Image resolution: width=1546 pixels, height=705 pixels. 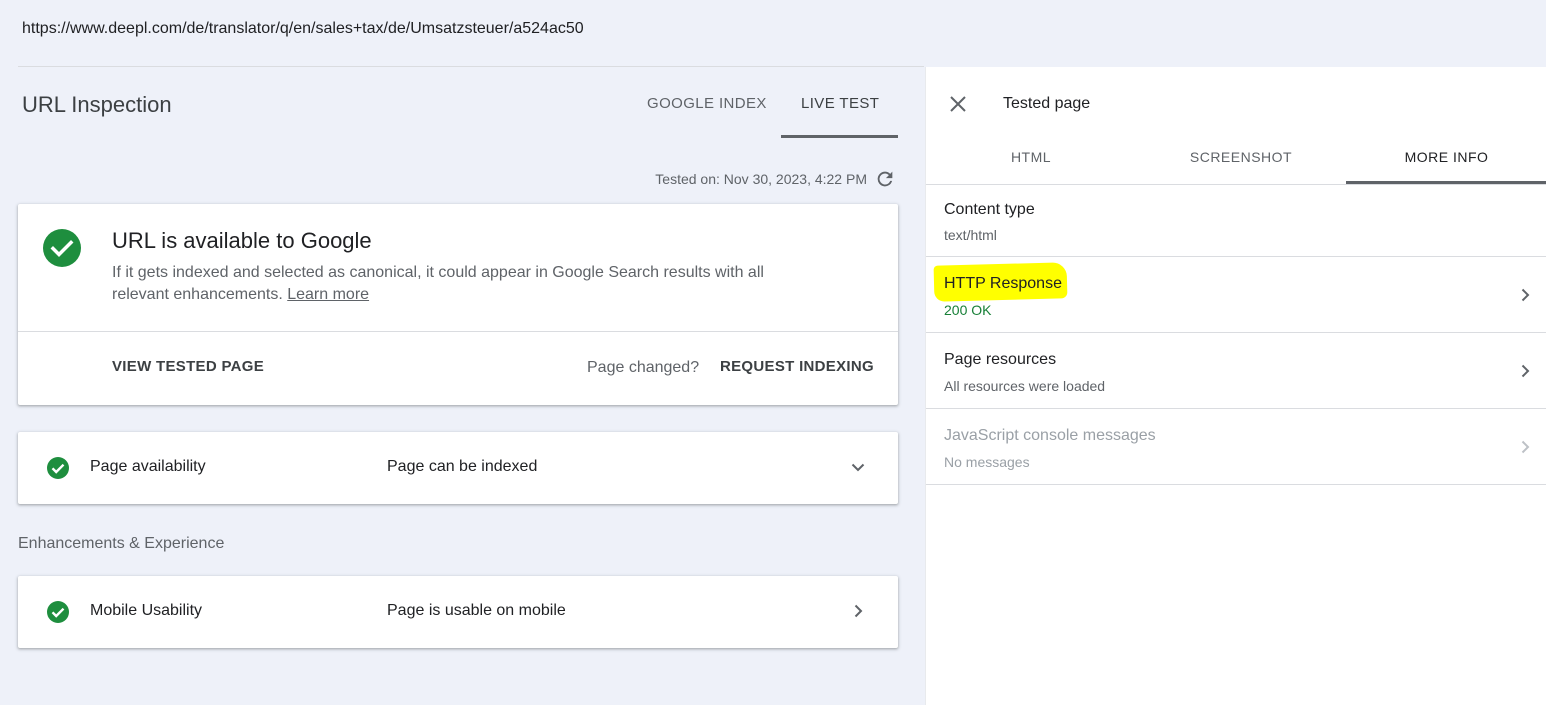 What do you see at coordinates (328, 294) in the screenshot?
I see `learn-more-link: Learn more` at bounding box center [328, 294].